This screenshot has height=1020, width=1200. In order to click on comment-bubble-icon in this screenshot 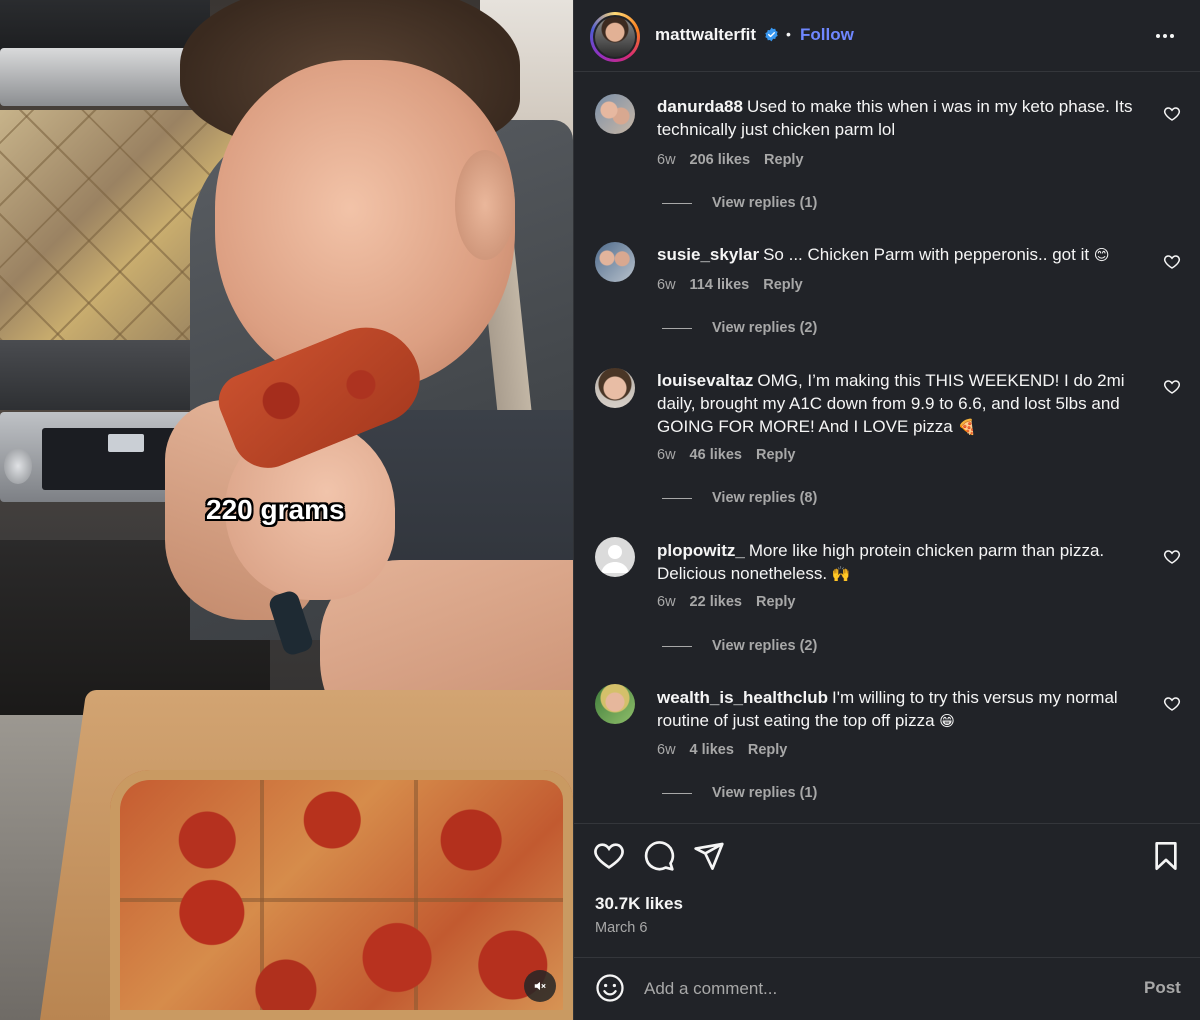, I will do `click(659, 856)`.